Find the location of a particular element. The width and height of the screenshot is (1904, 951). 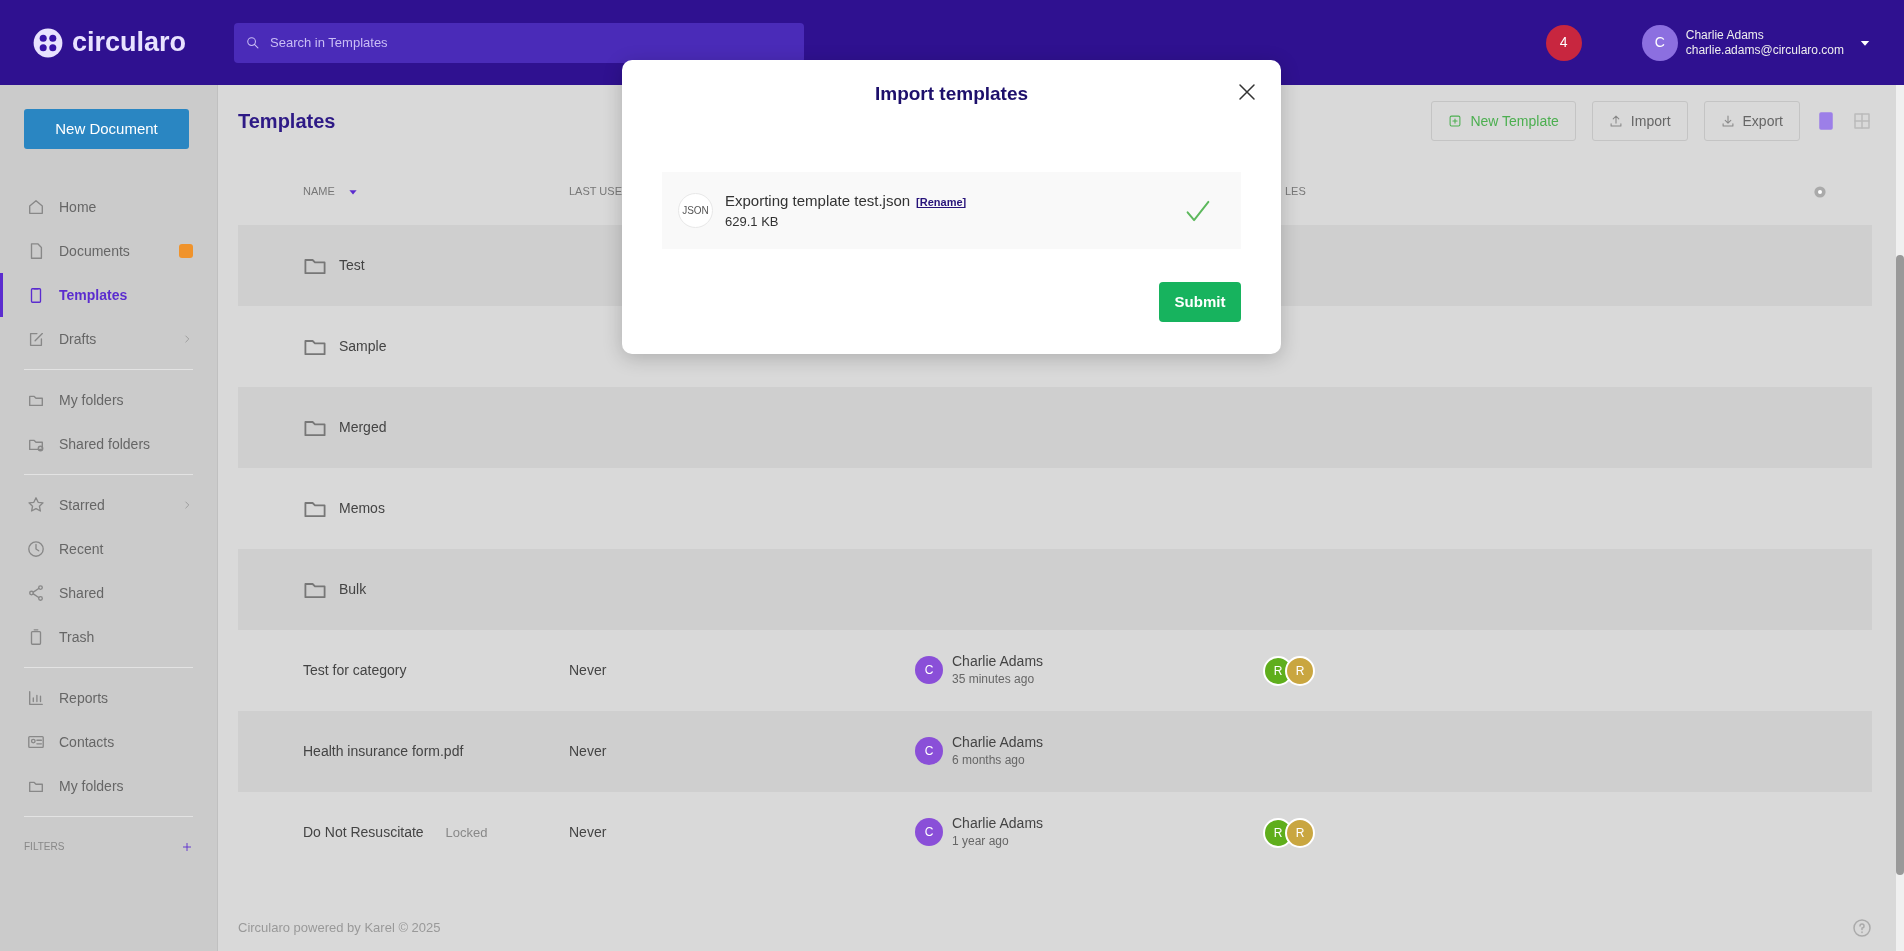

home-icon is located at coordinates (36, 207).